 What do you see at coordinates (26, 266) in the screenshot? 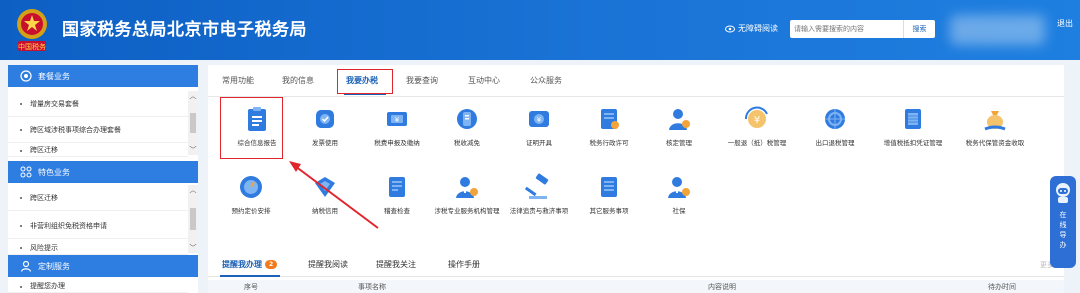
I see `user-icon` at bounding box center [26, 266].